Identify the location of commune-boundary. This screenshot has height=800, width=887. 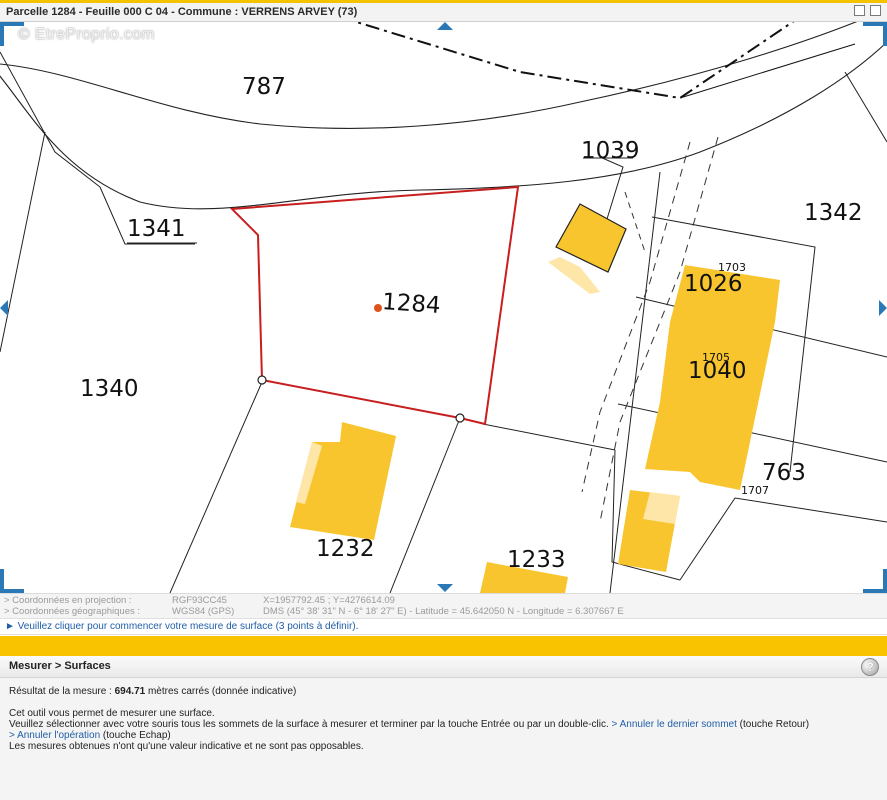
(573, 61).